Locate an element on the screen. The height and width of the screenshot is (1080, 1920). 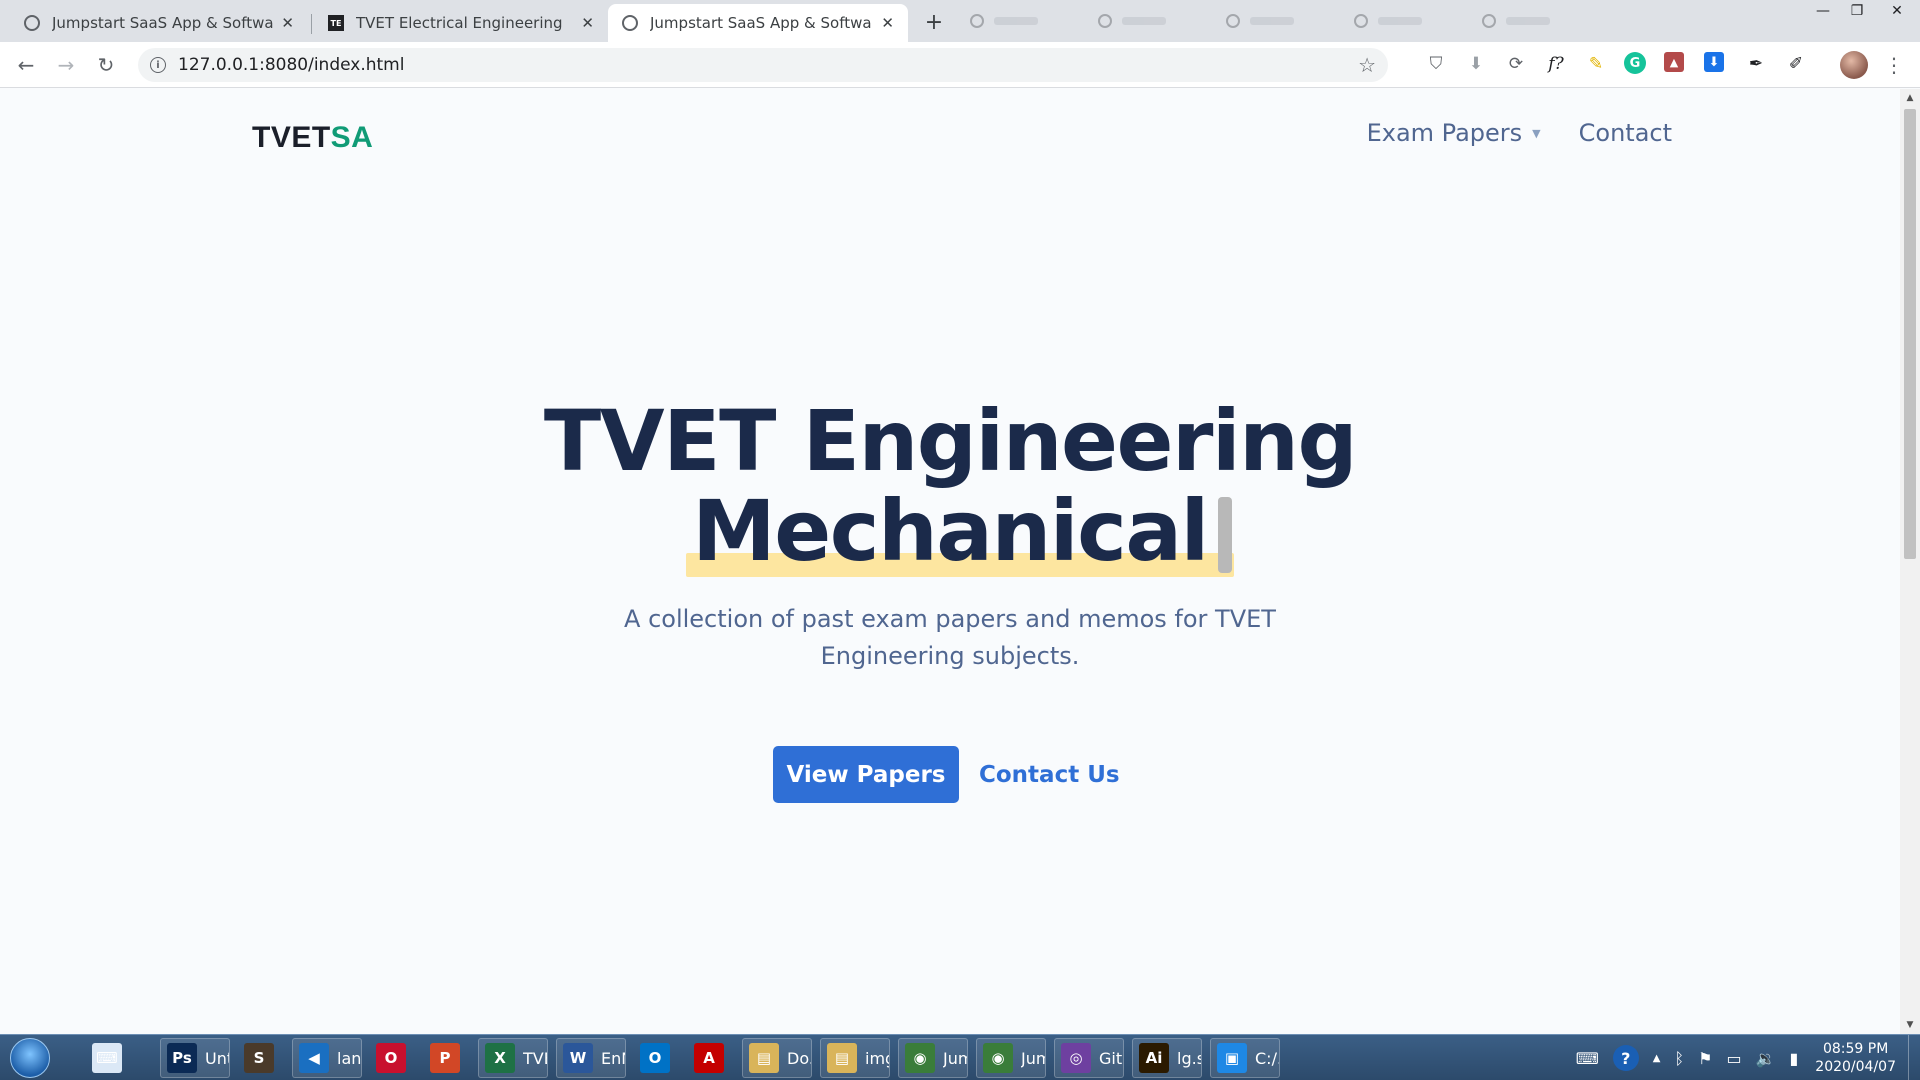
browser-tab-active: Jumpstart SaaS App & Software Tem ✕ is located at coordinates (758, 23).